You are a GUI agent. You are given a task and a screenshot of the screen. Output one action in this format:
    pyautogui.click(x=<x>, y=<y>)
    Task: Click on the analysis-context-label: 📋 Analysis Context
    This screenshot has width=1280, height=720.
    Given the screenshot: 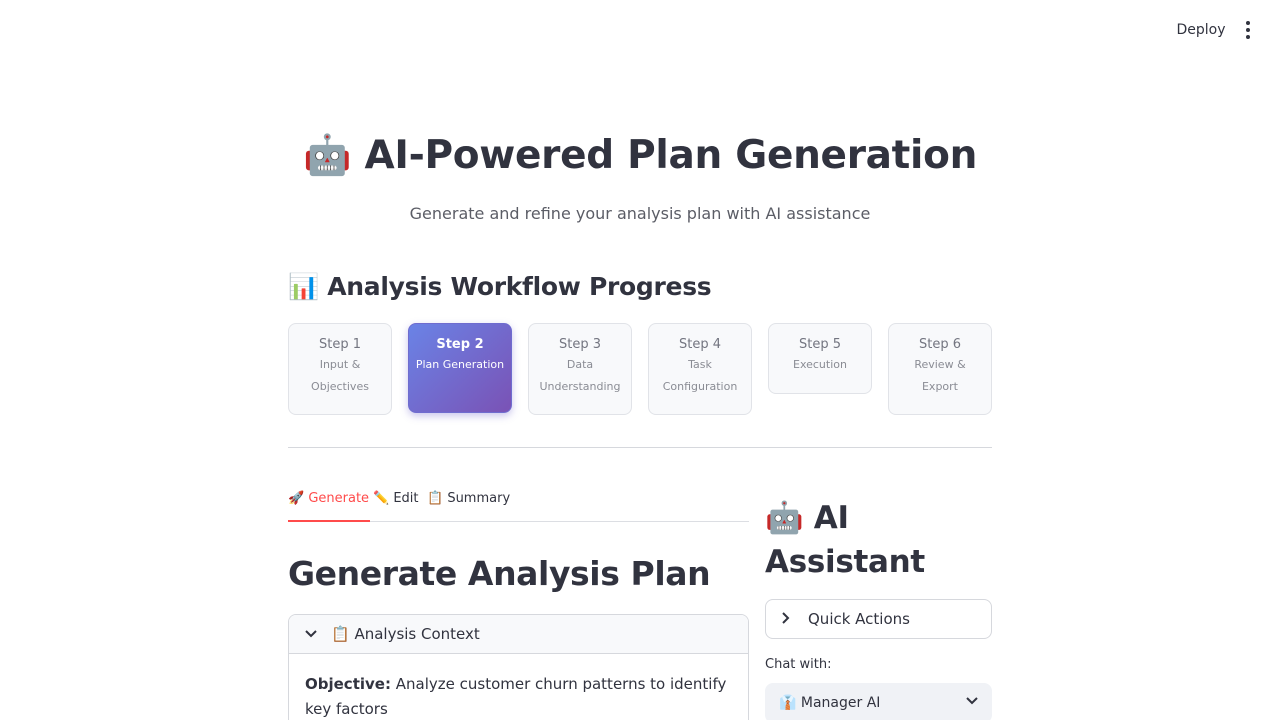 What is the action you would take?
    pyautogui.click(x=405, y=634)
    